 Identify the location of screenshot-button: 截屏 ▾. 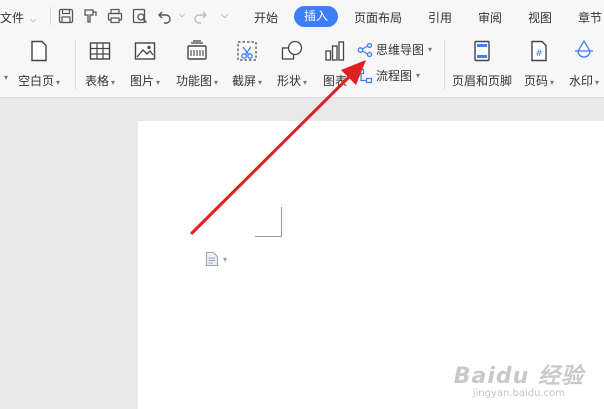
(247, 63).